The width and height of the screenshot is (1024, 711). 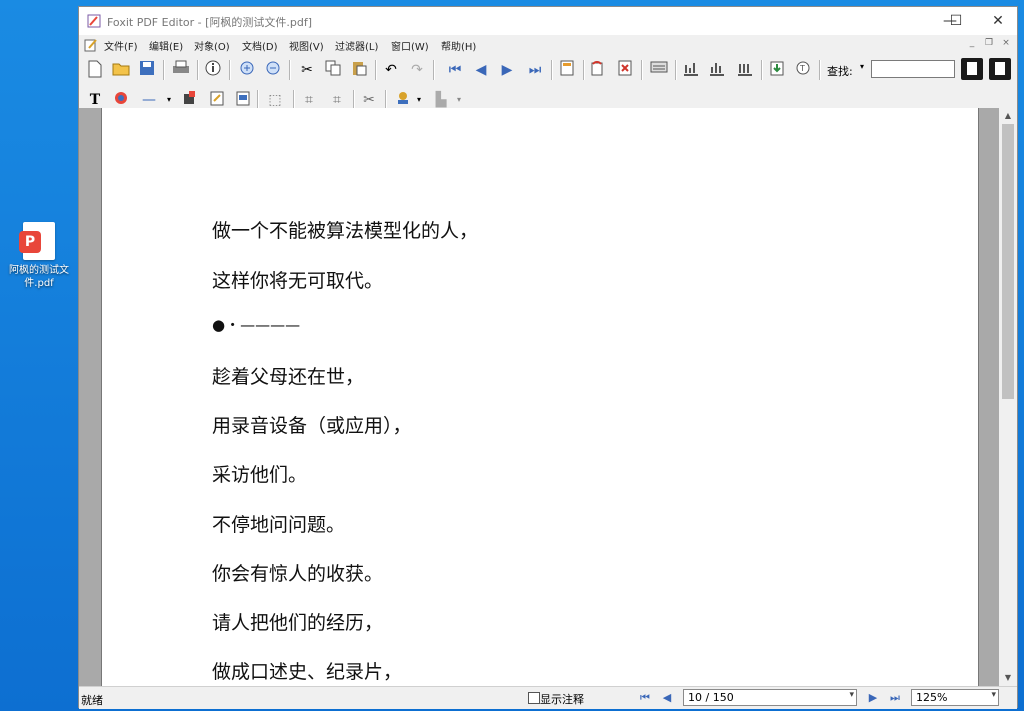 I want to click on attach-tool-icon: ▙, so click(x=441, y=100).